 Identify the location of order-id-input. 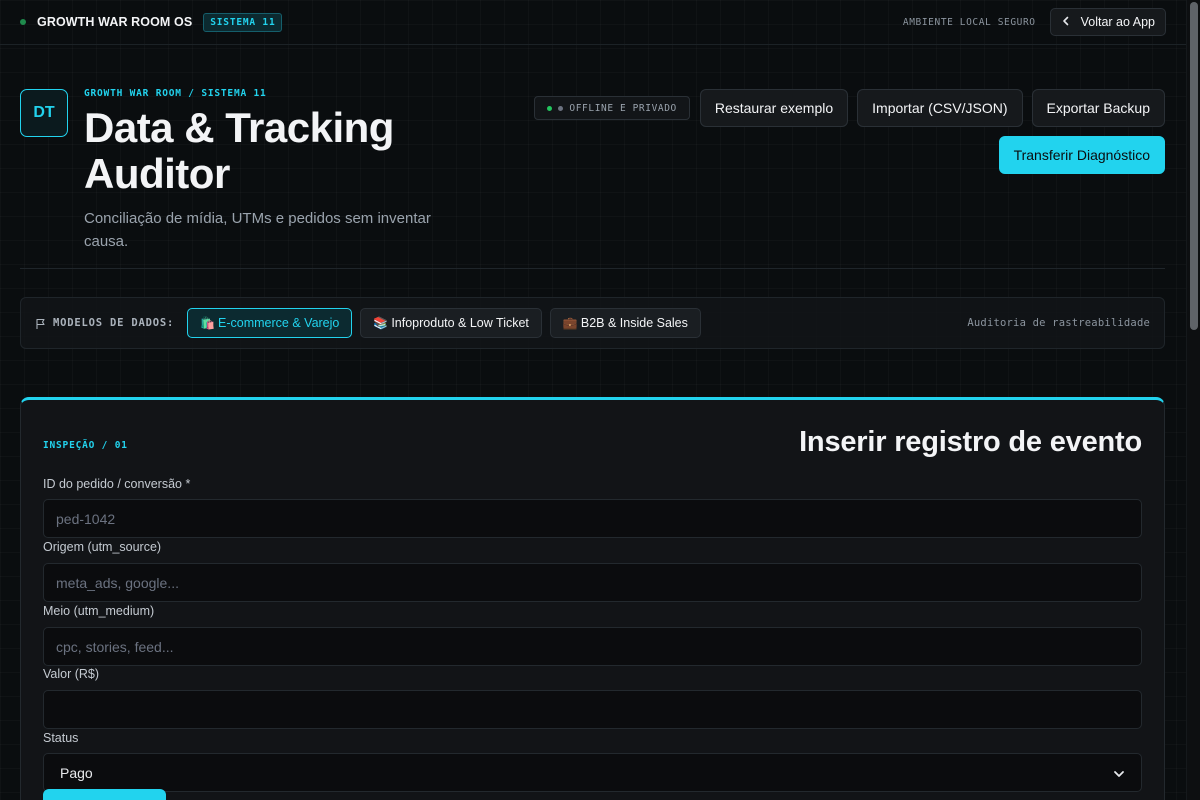
(592, 518).